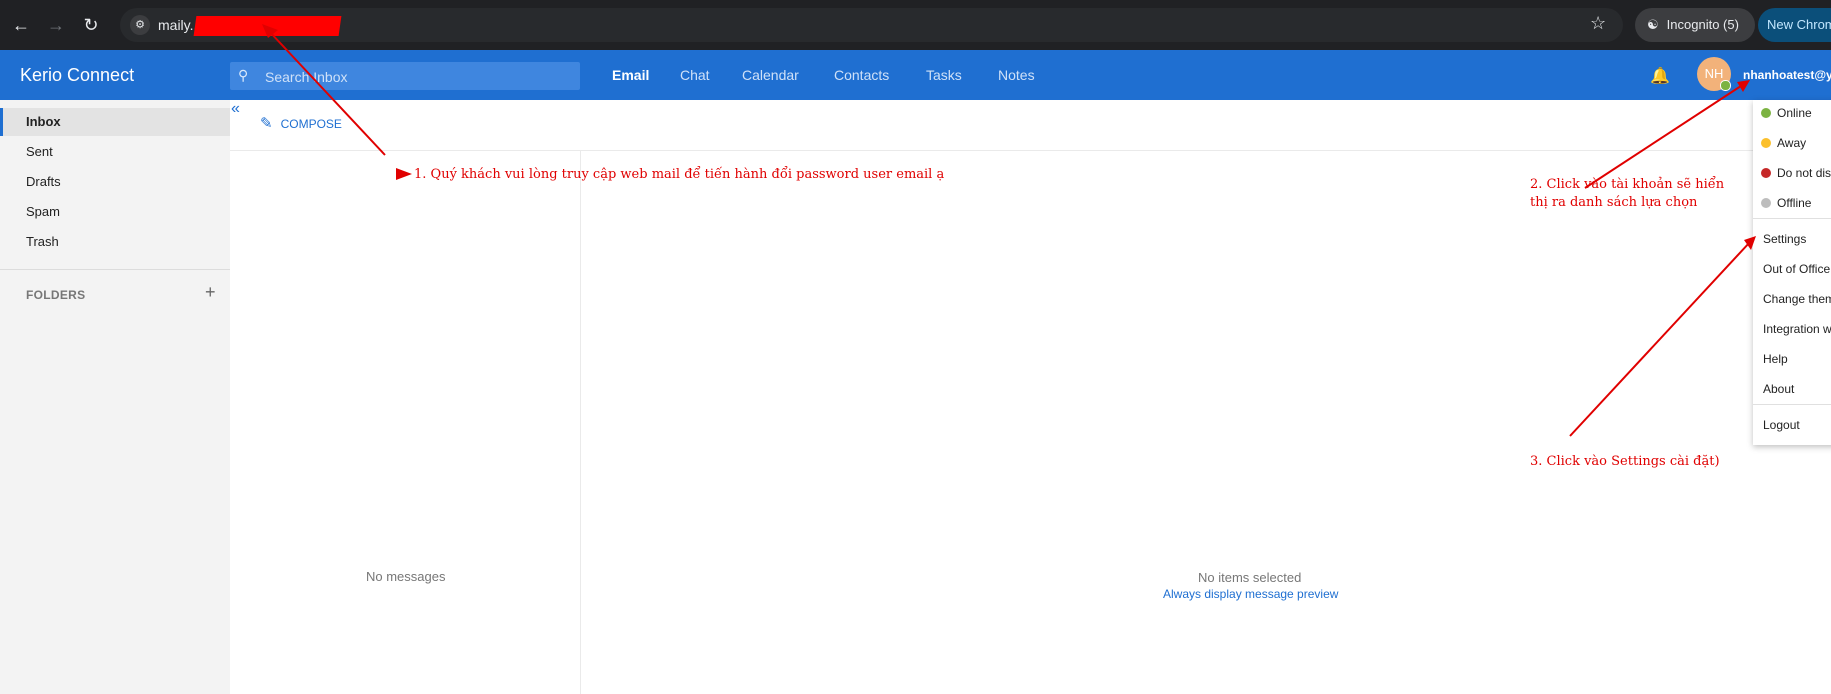 Image resolution: width=1831 pixels, height=694 pixels. I want to click on annotation-step-2-line-2: thị ra danh sách lựa chọn, so click(1614, 202).